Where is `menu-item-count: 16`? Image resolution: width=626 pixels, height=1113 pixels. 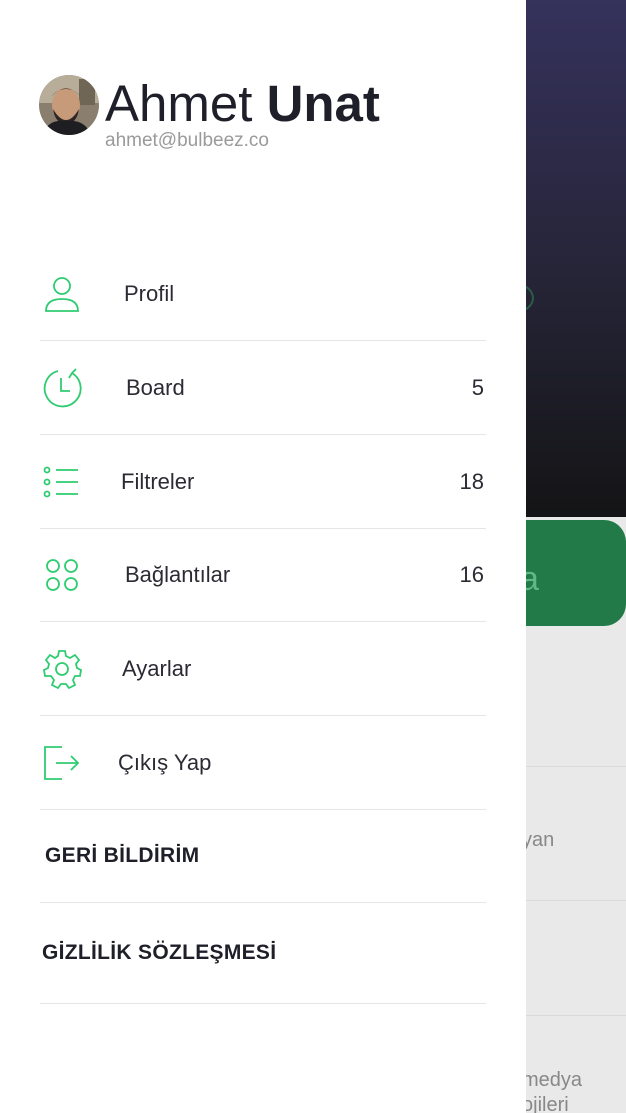
menu-item-count: 16 is located at coordinates (471, 574).